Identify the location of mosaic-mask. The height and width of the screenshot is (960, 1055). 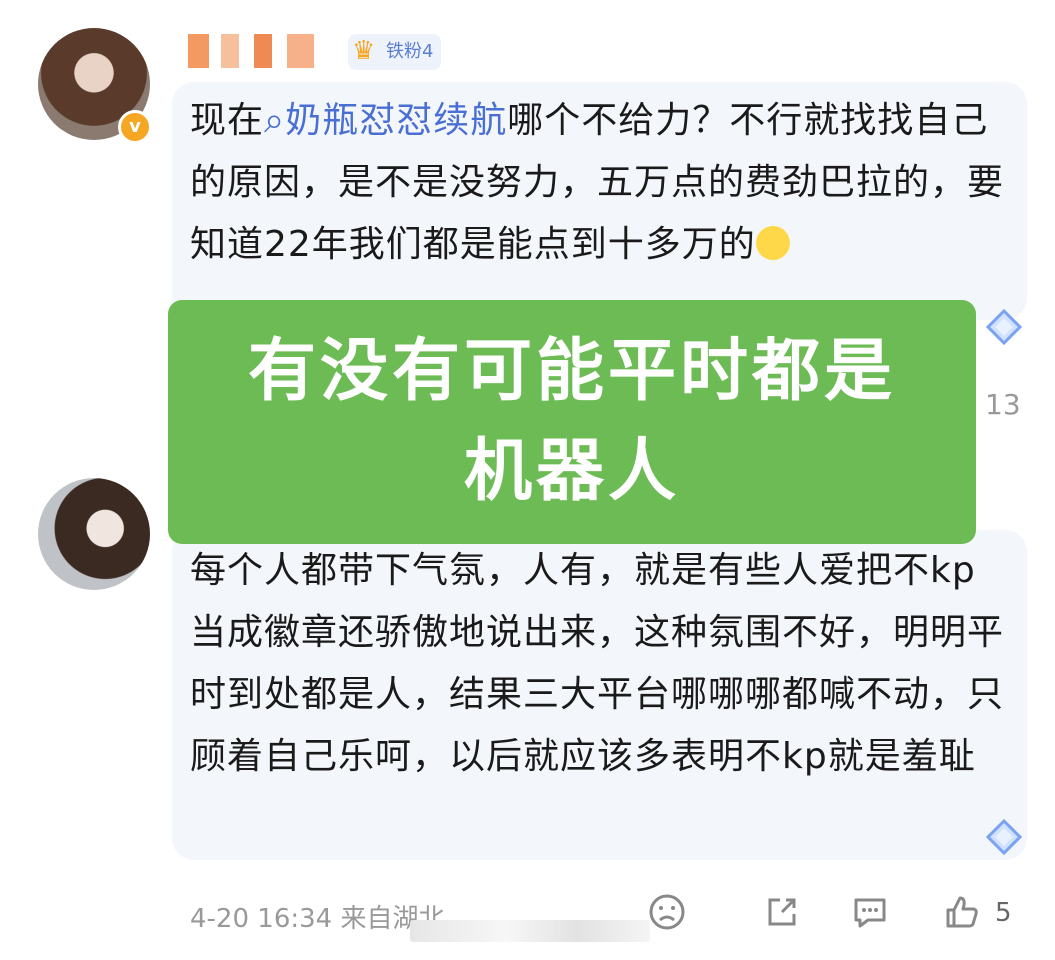
(530, 931).